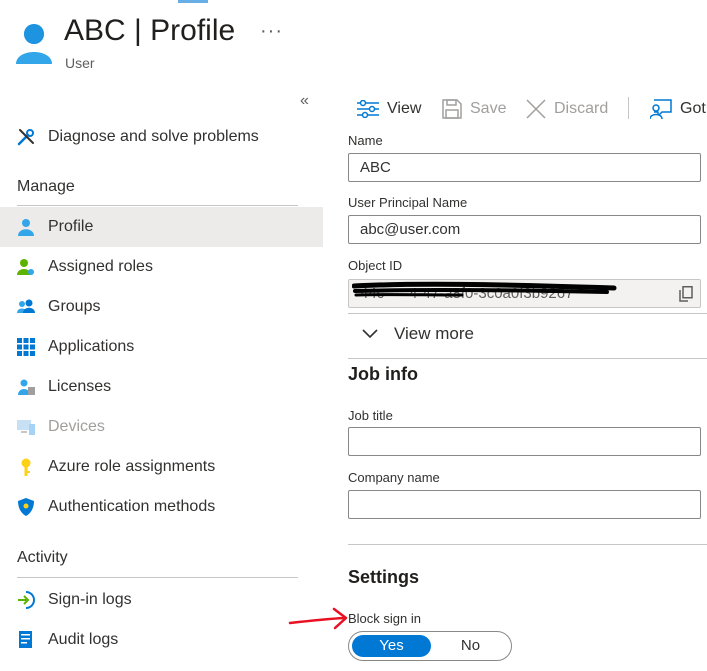  I want to click on top-link-fragment, so click(193, 1).